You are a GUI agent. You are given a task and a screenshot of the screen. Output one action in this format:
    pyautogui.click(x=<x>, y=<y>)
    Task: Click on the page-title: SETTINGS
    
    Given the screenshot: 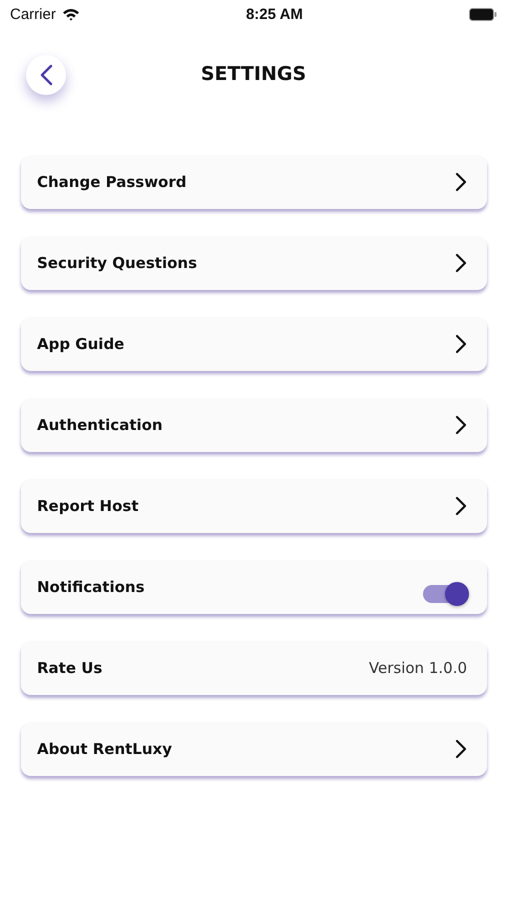 What is the action you would take?
    pyautogui.click(x=253, y=74)
    